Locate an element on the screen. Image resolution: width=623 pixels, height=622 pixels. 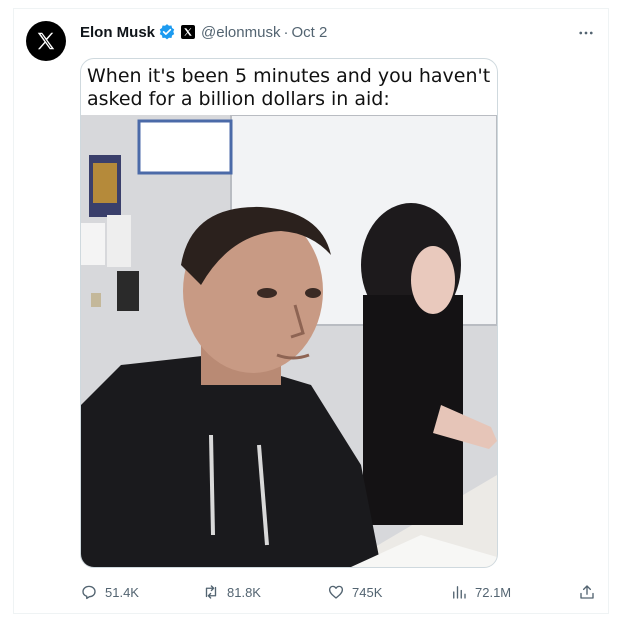
reply-button: 51.4K is located at coordinates (109, 592).